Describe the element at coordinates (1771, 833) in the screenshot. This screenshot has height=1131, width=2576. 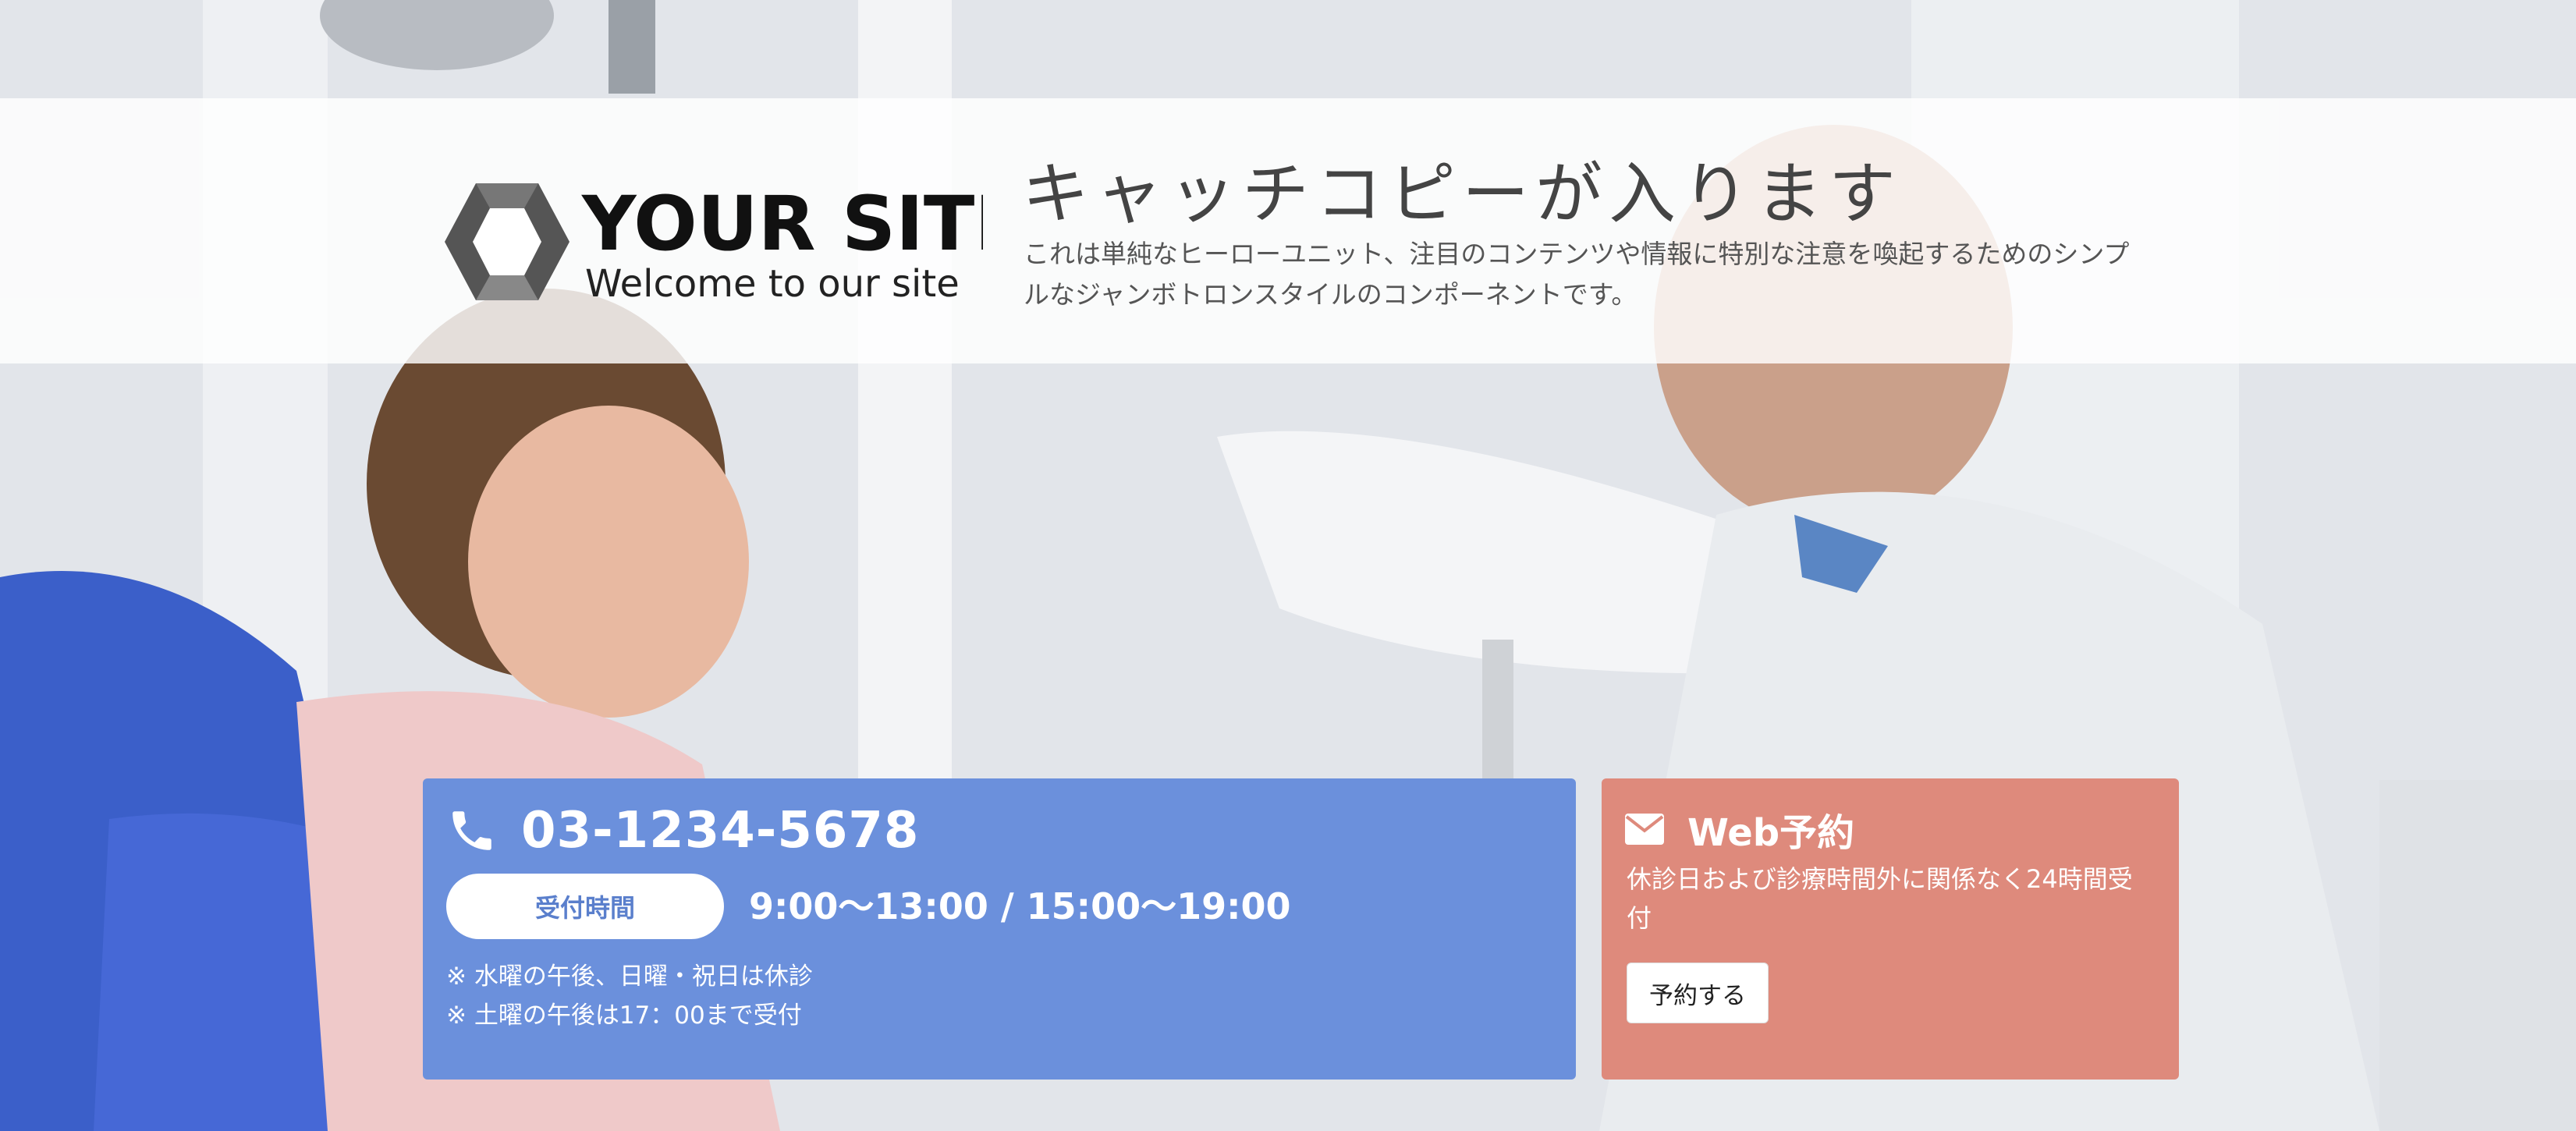
I see `web-reservation-title: Web予約` at that location.